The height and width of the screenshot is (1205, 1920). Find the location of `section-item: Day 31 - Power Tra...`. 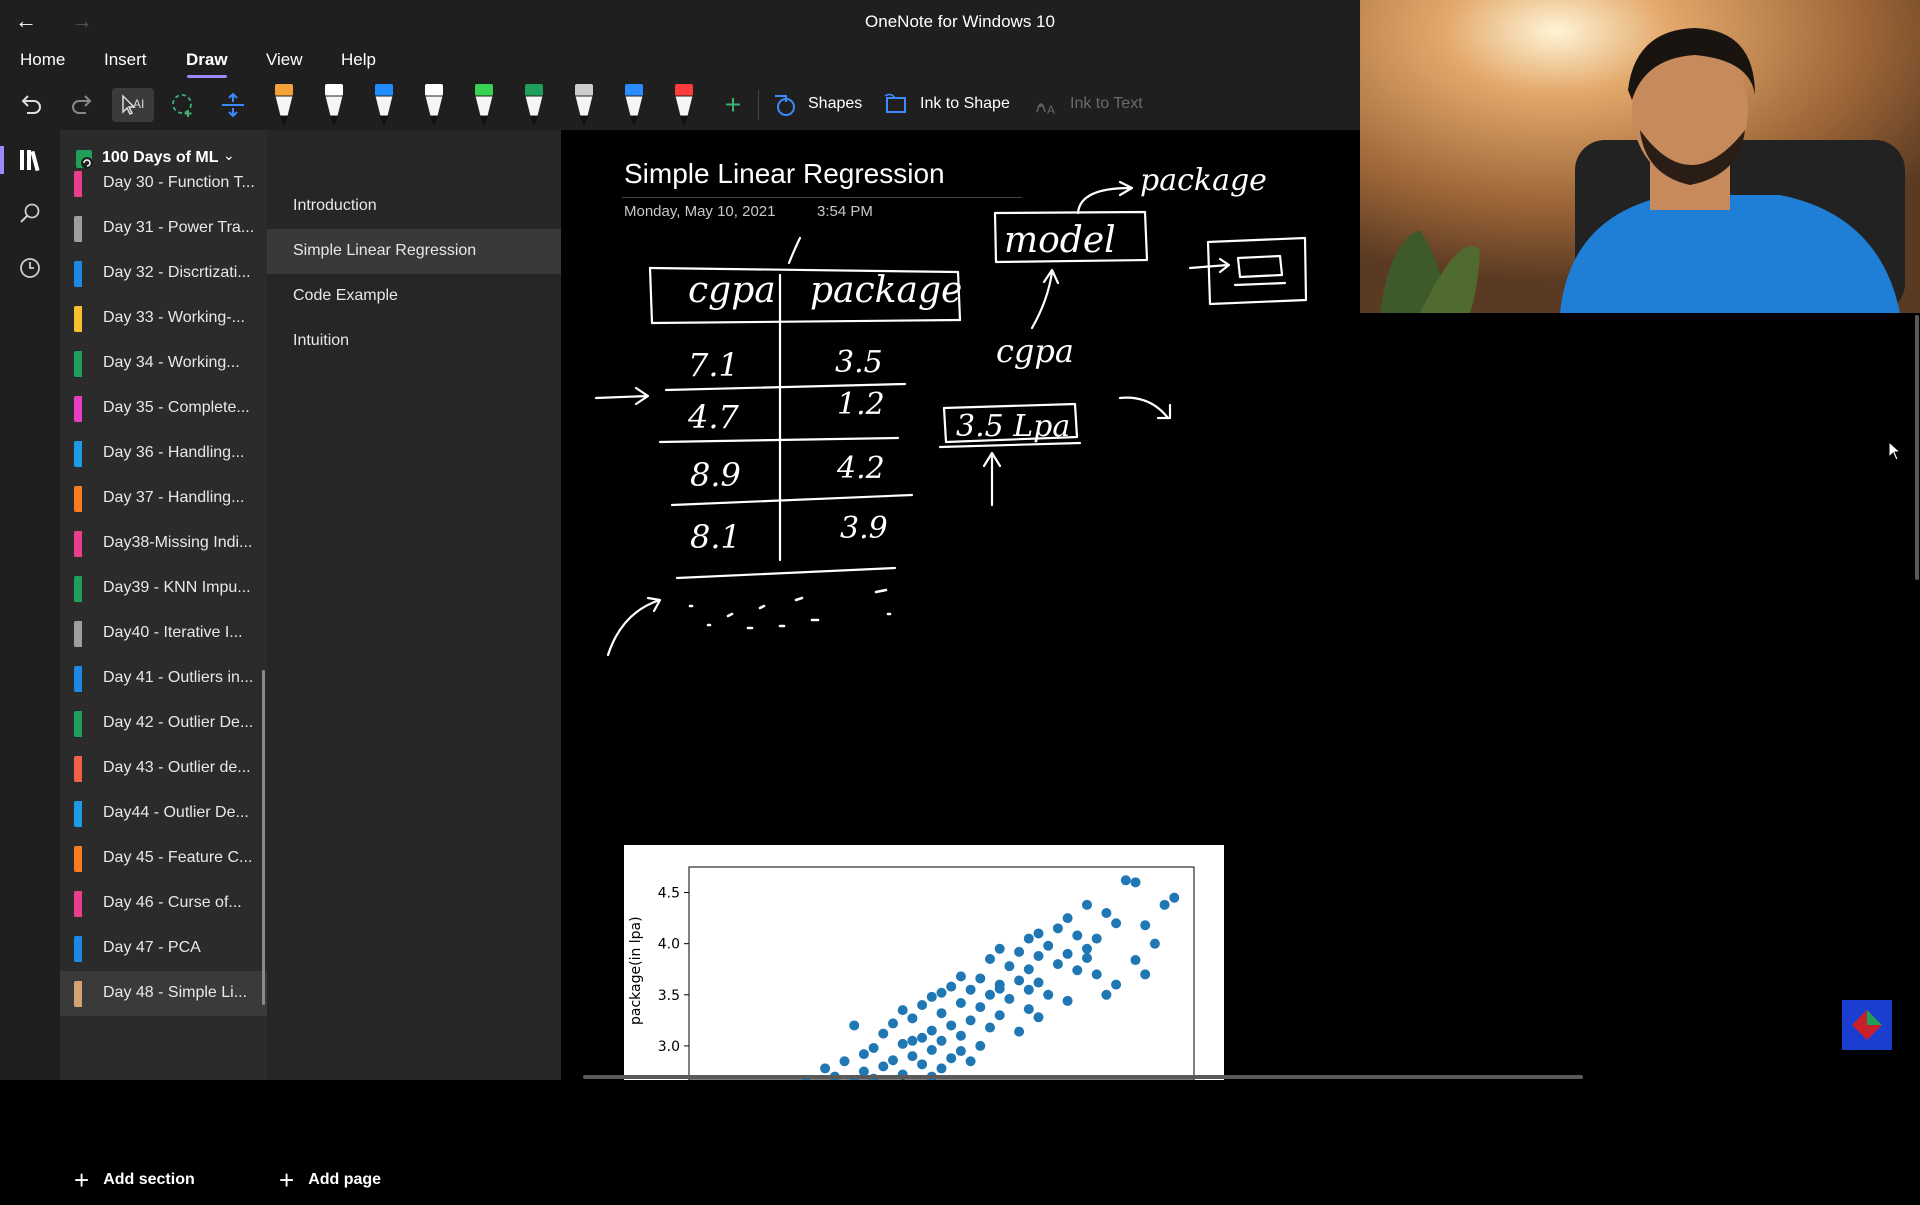

section-item: Day 31 - Power Tra... is located at coordinates (163, 228).